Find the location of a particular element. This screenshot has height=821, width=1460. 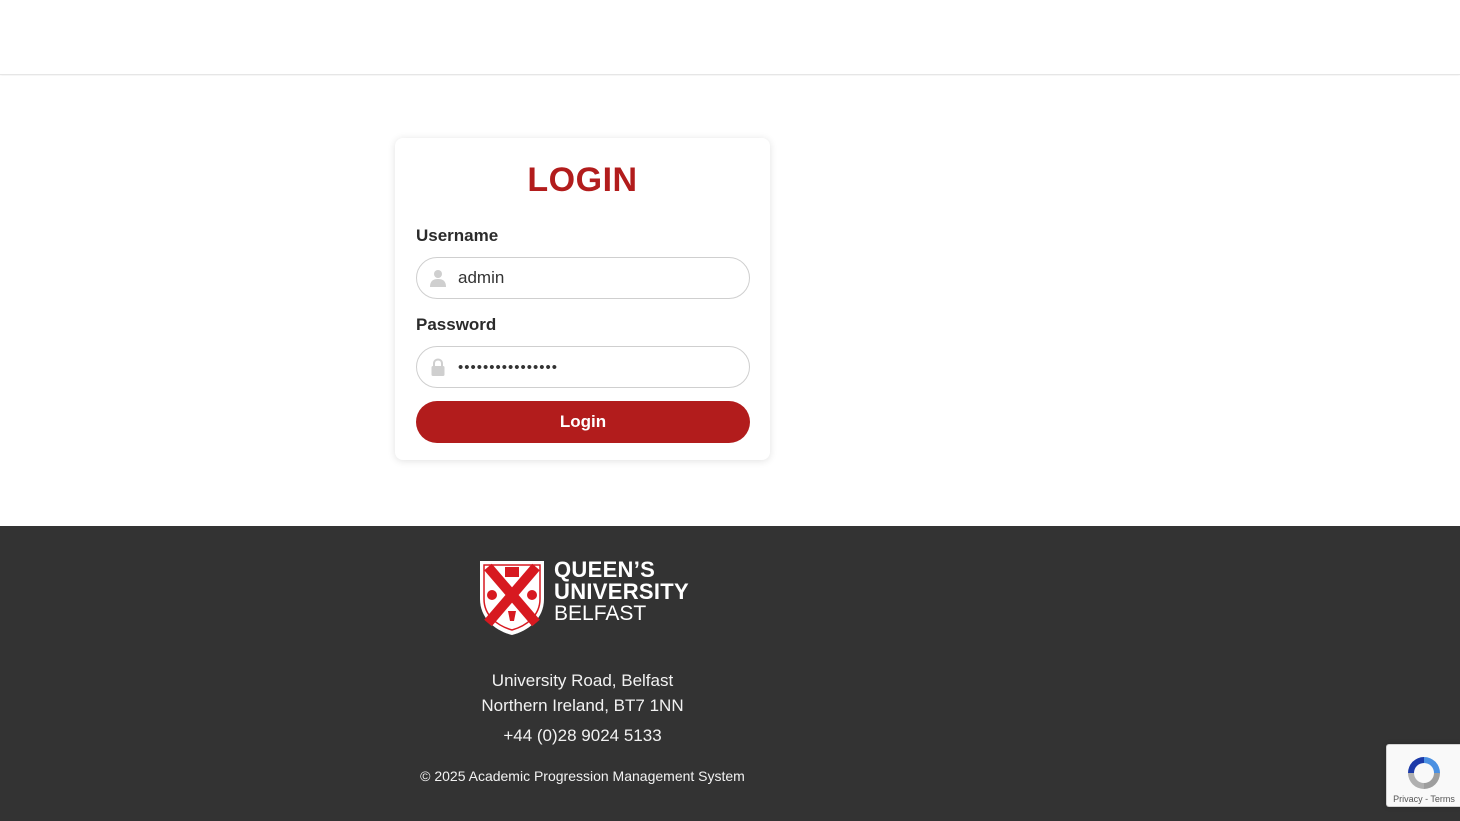

username-field-wrapper is located at coordinates (583, 278).